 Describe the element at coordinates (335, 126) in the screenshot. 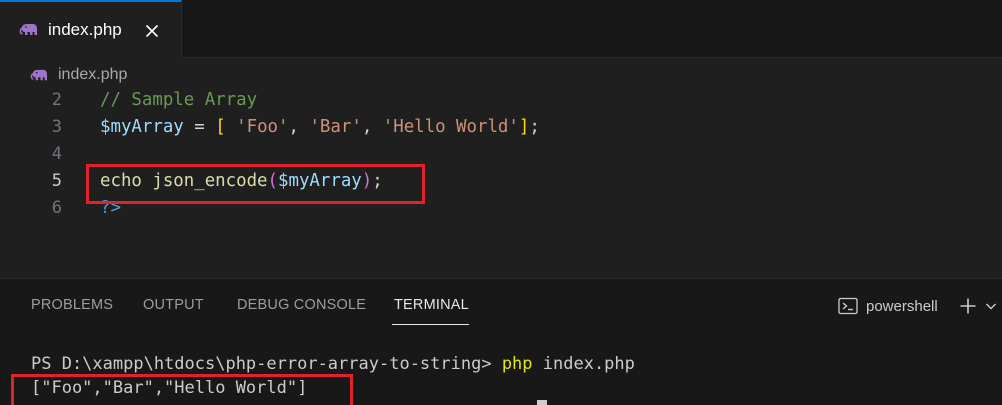

I see `string-token: 'Bar'` at that location.